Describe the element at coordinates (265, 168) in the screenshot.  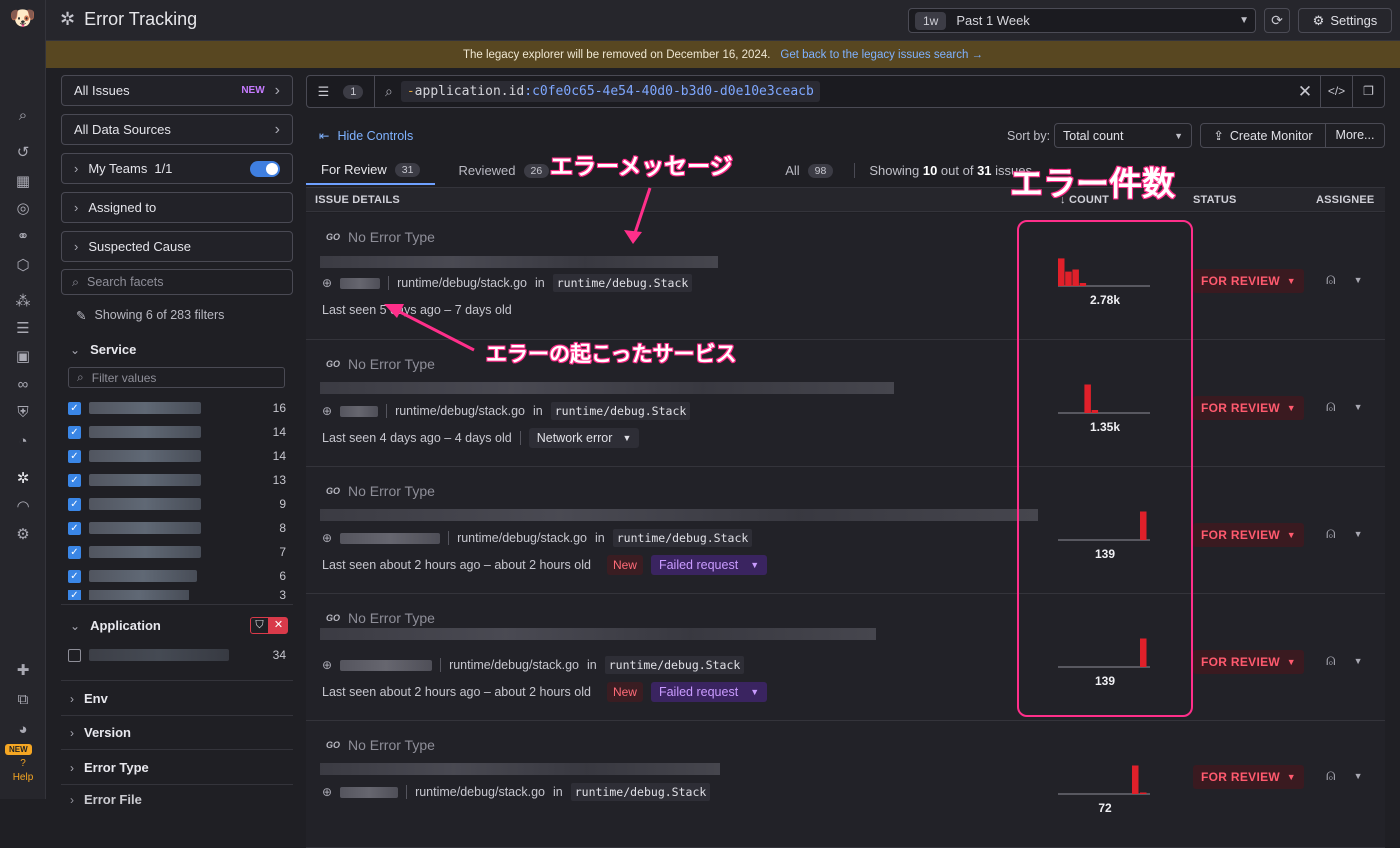
I see `my-teams-toggle` at that location.